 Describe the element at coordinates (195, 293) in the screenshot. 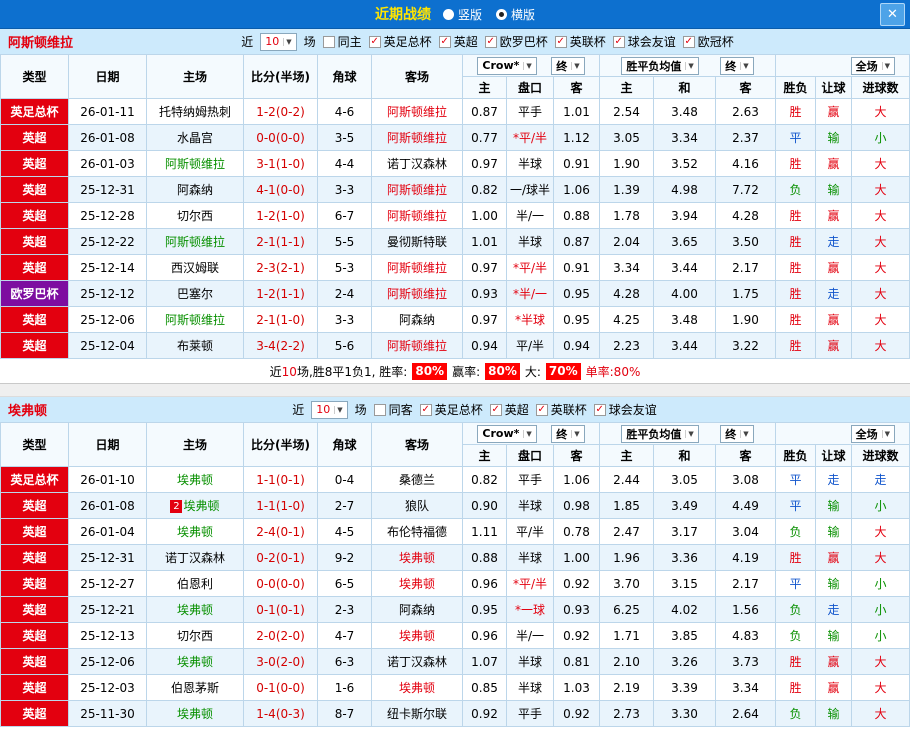

I see `home-team: 巴塞尔` at that location.